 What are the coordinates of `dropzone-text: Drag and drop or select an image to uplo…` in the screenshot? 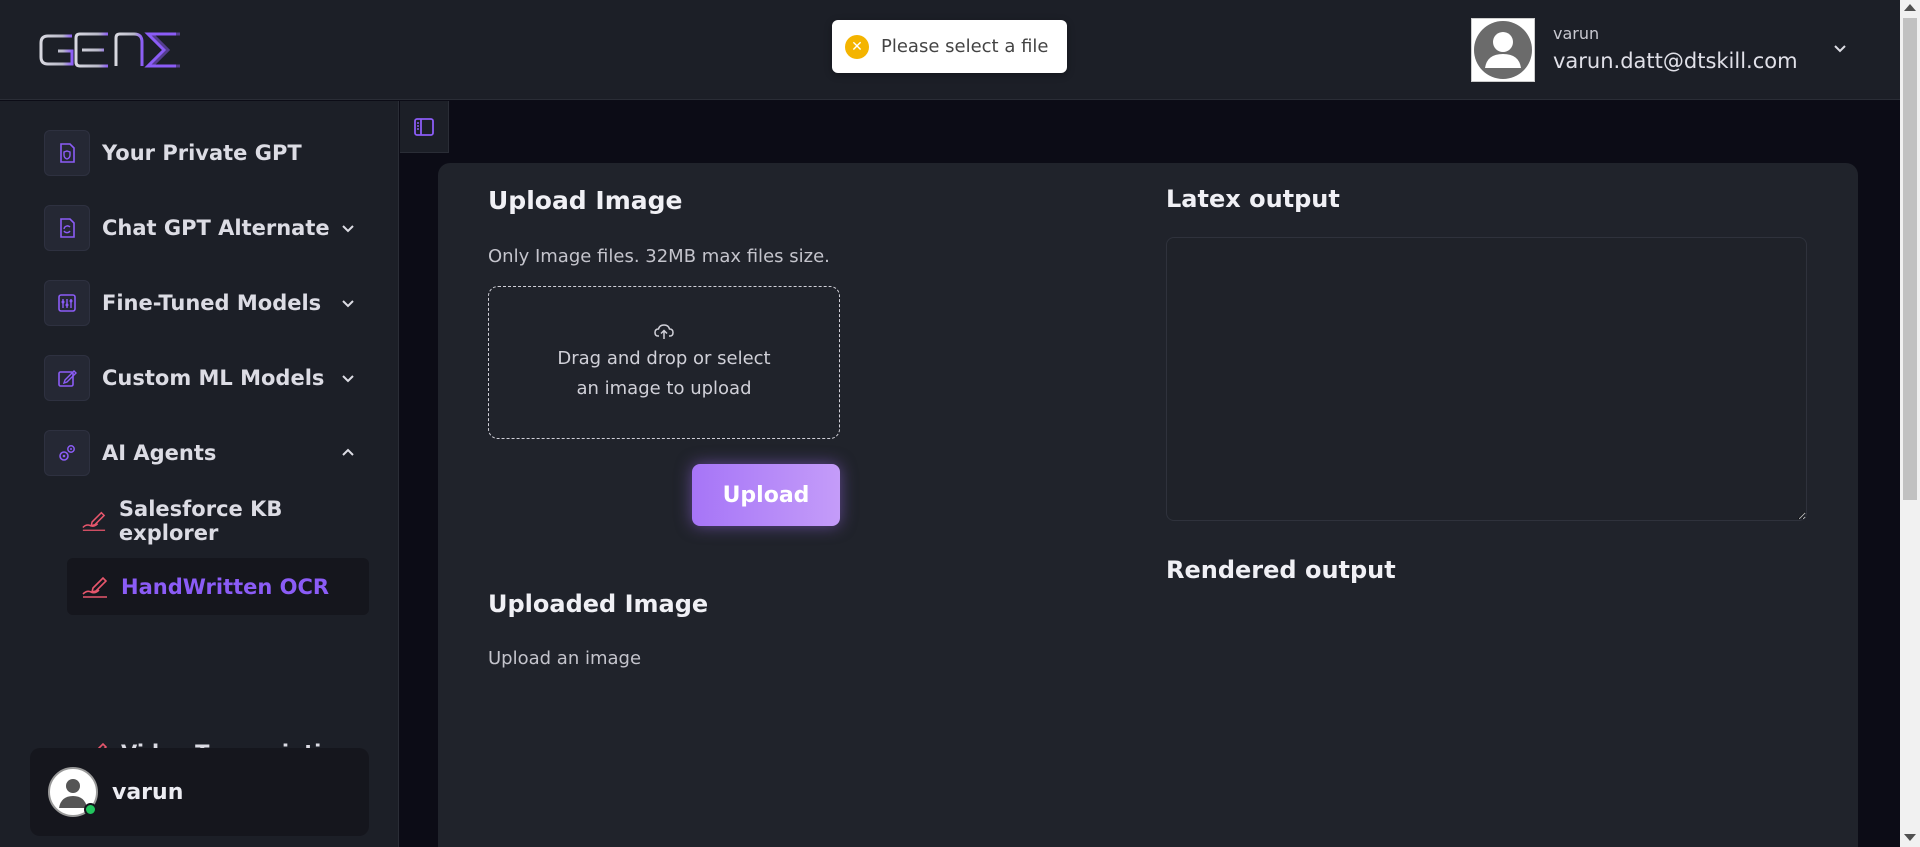 It's located at (664, 373).